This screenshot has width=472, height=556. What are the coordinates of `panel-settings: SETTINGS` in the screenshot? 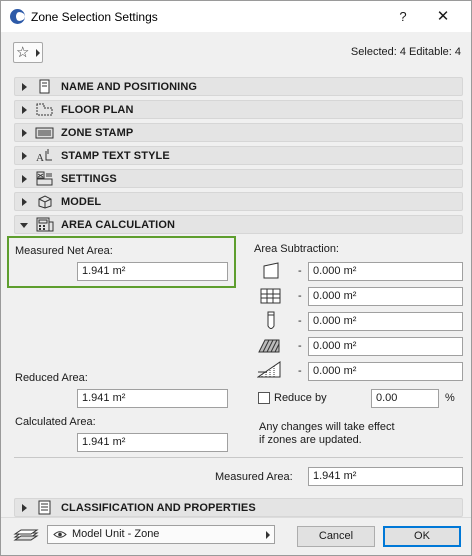 It's located at (238, 178).